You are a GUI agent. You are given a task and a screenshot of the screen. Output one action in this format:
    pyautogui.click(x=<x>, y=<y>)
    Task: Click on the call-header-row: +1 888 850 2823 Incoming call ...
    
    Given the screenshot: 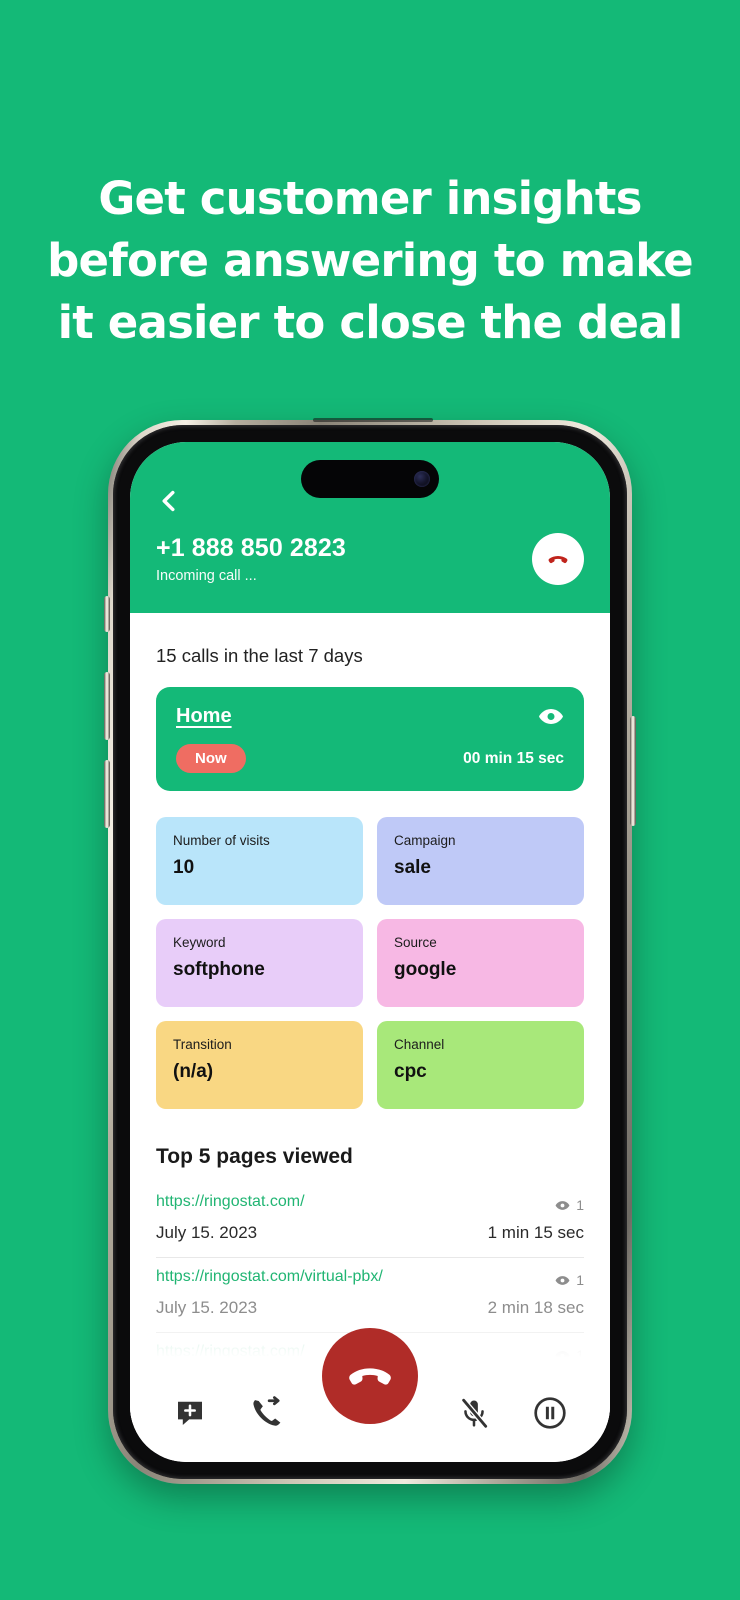 What is the action you would take?
    pyautogui.click(x=370, y=559)
    